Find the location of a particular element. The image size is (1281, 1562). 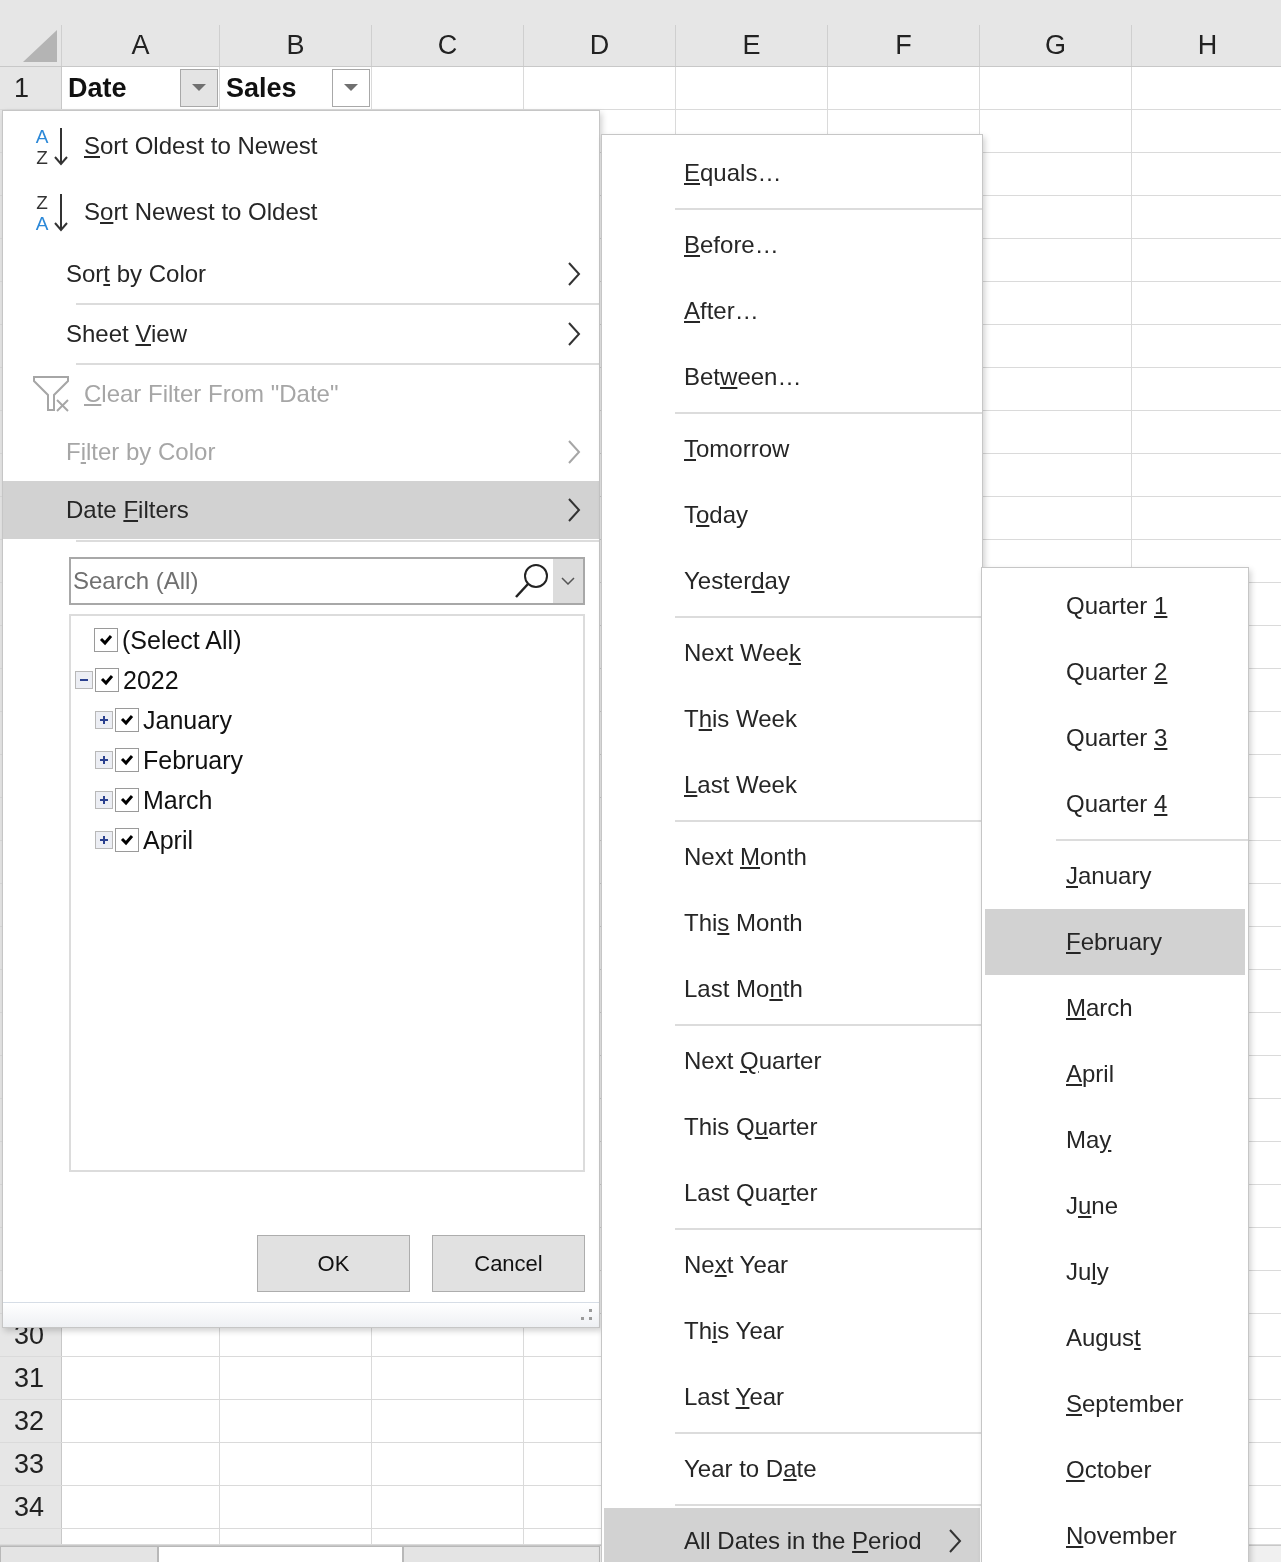

collapse-button is located at coordinates (84, 680).